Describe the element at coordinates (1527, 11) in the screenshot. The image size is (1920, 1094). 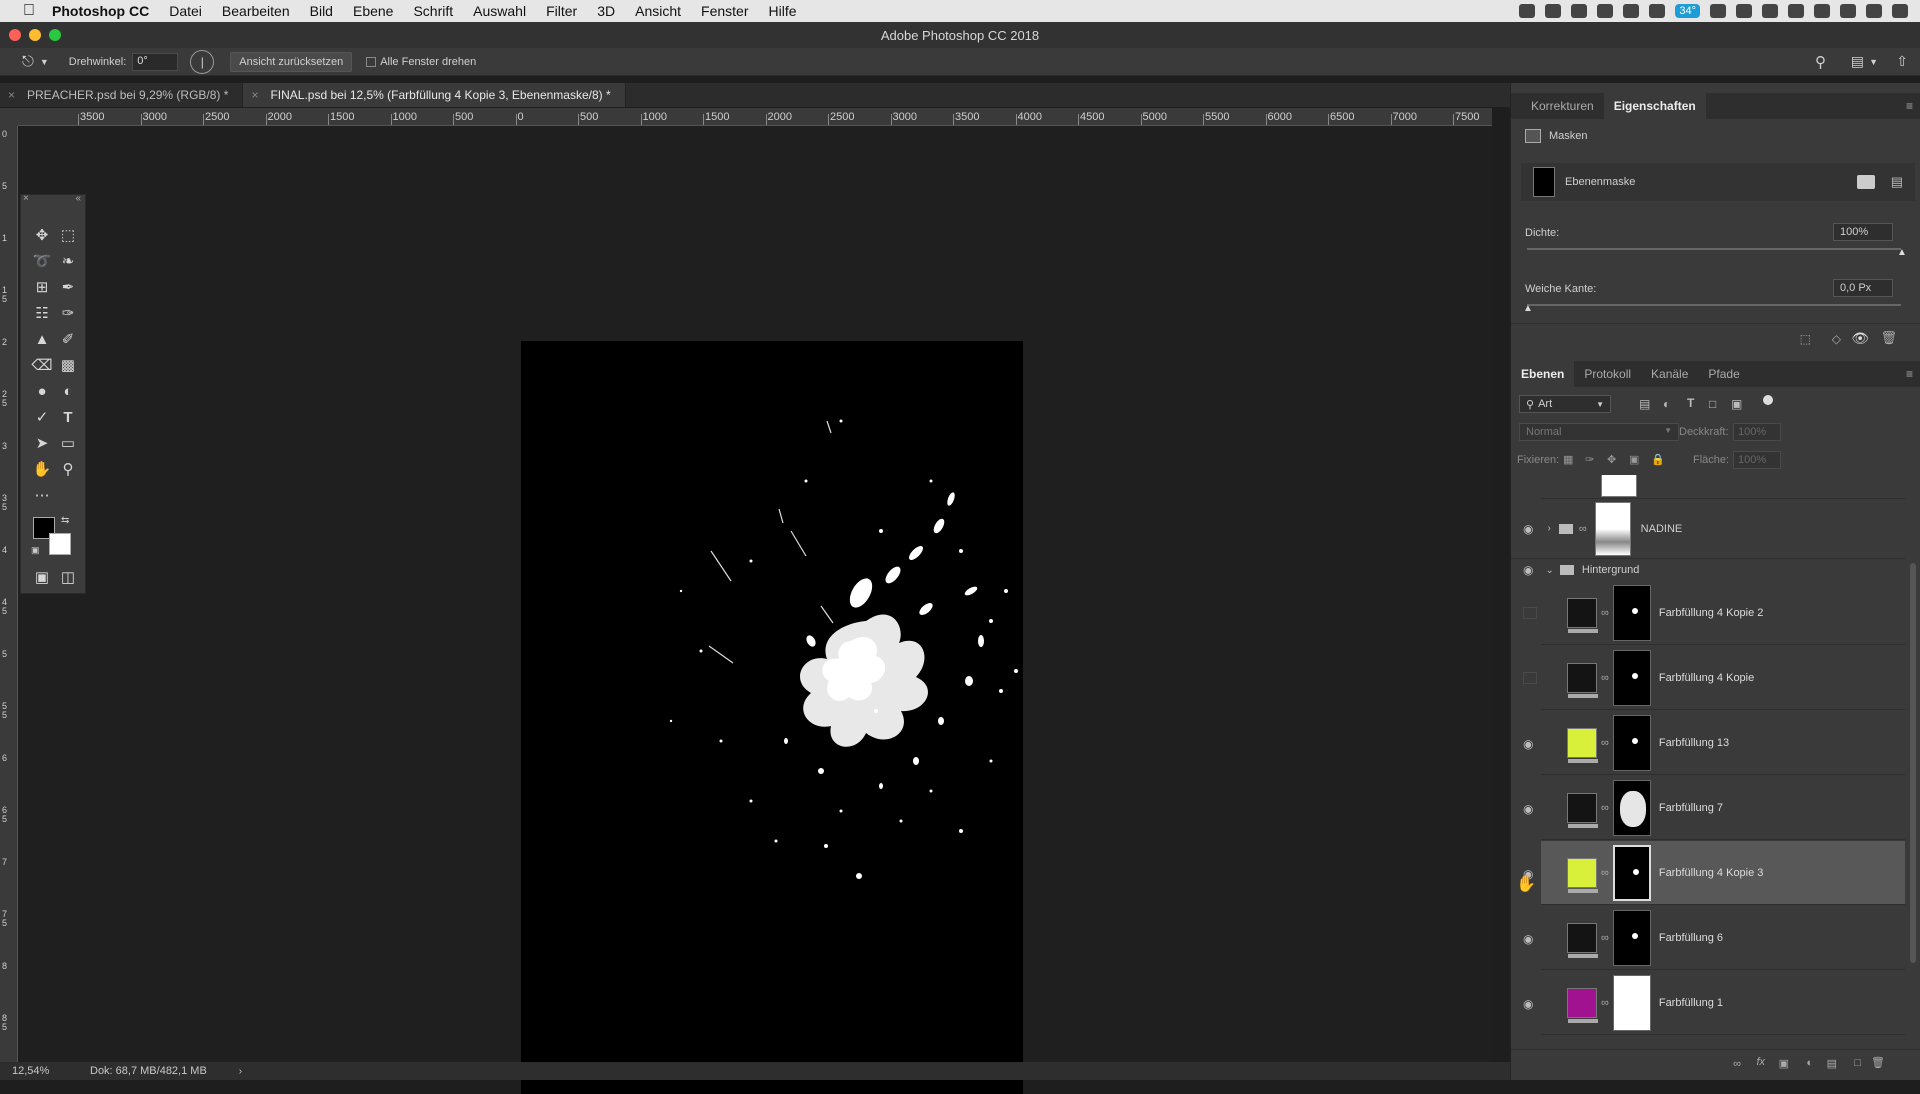
I see `record-icon` at that location.